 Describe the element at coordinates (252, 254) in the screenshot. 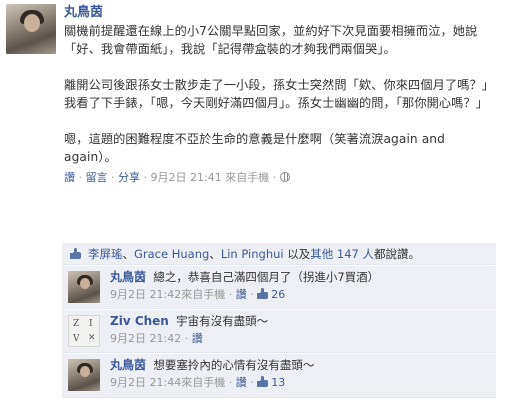

I see `liker-name: Lin Pinghui` at that location.